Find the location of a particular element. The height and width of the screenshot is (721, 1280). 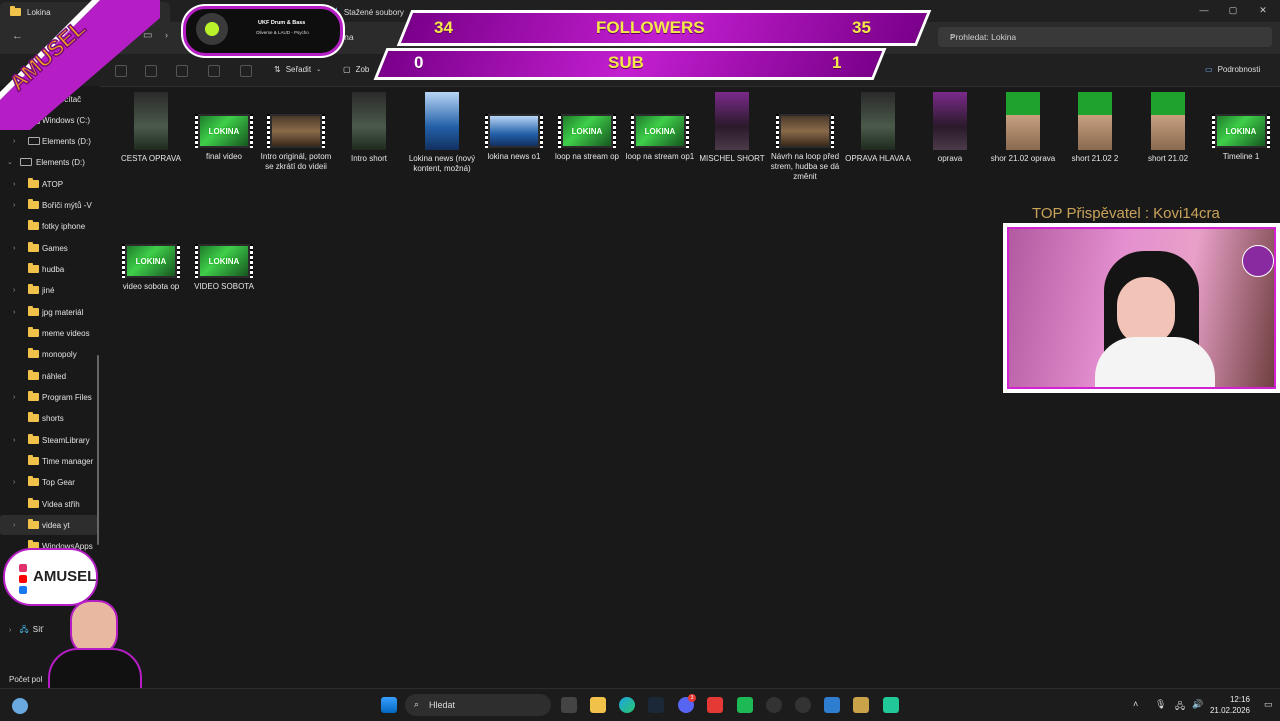

file-item: OPRAVA HLAVA A is located at coordinates (878, 128).